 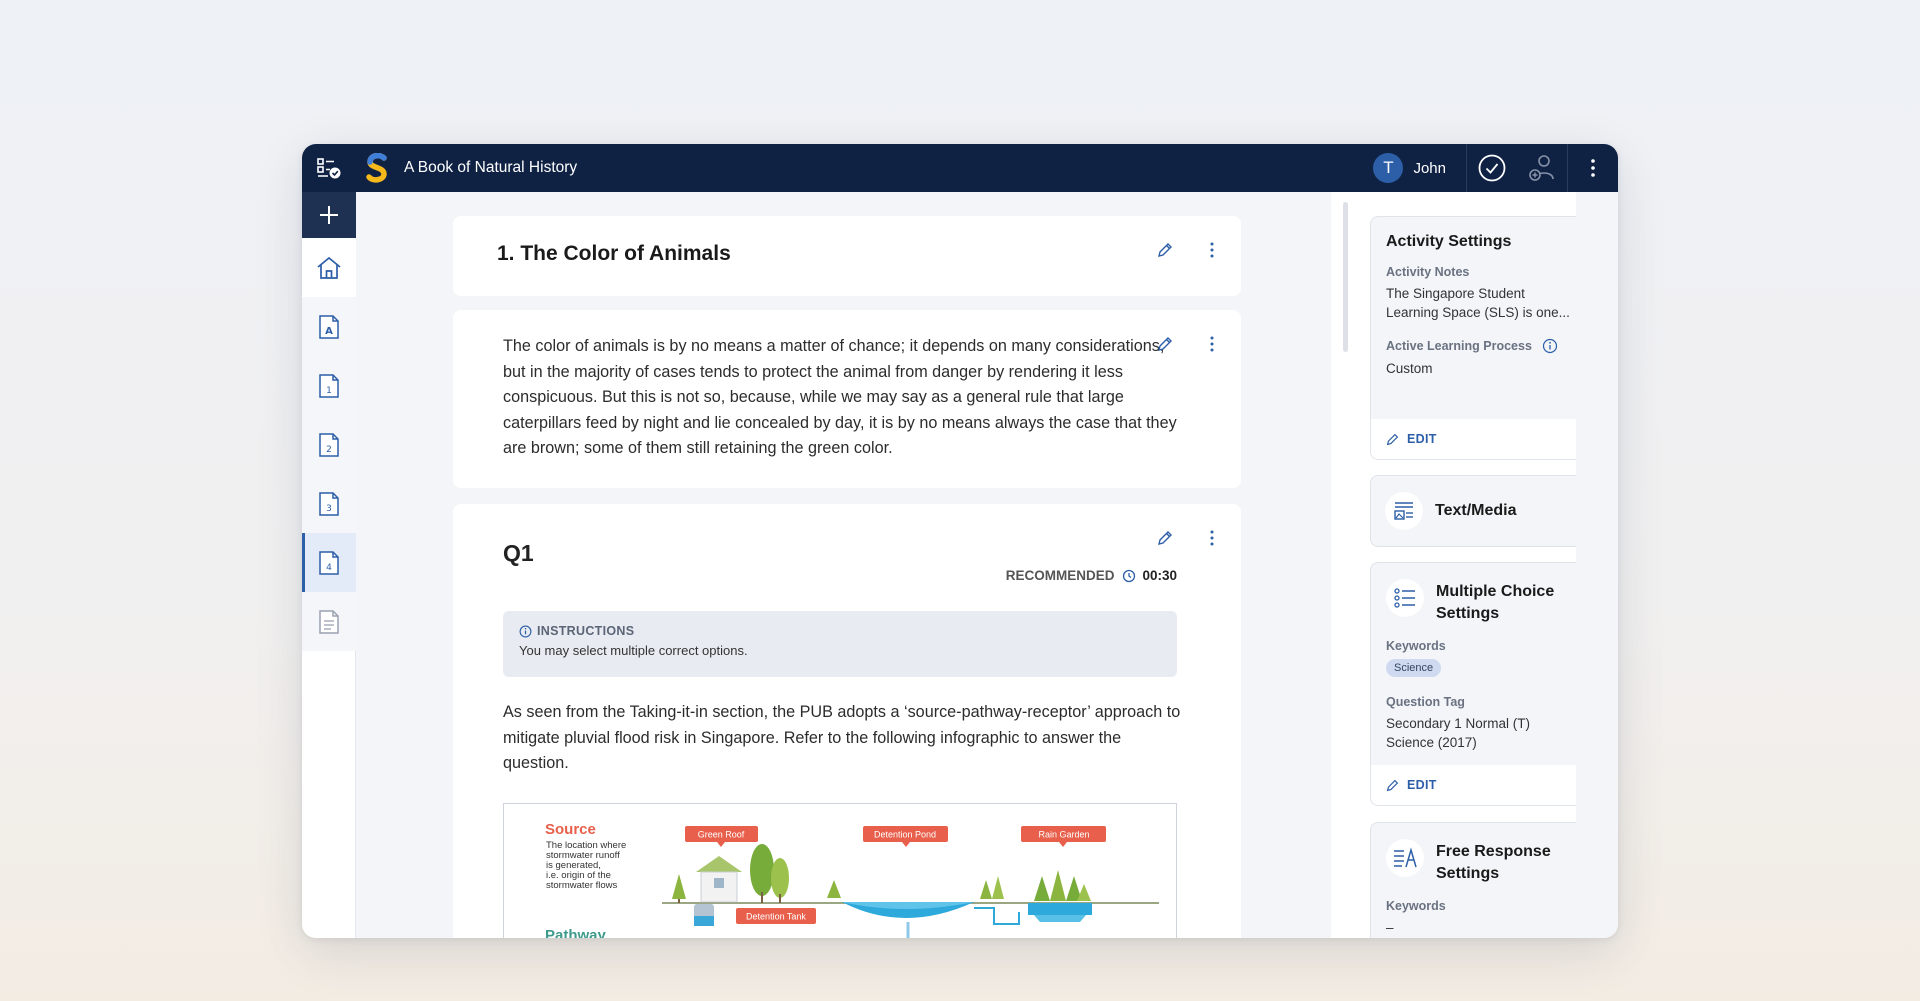 What do you see at coordinates (570, 829) in the screenshot?
I see `infographic-source-title: Source` at bounding box center [570, 829].